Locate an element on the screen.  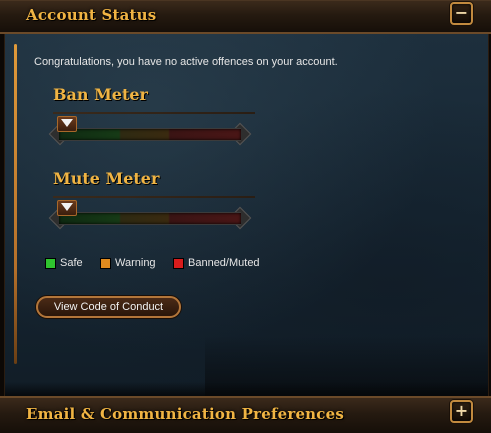
account-status-header: Account Status − is located at coordinates (245, 17).